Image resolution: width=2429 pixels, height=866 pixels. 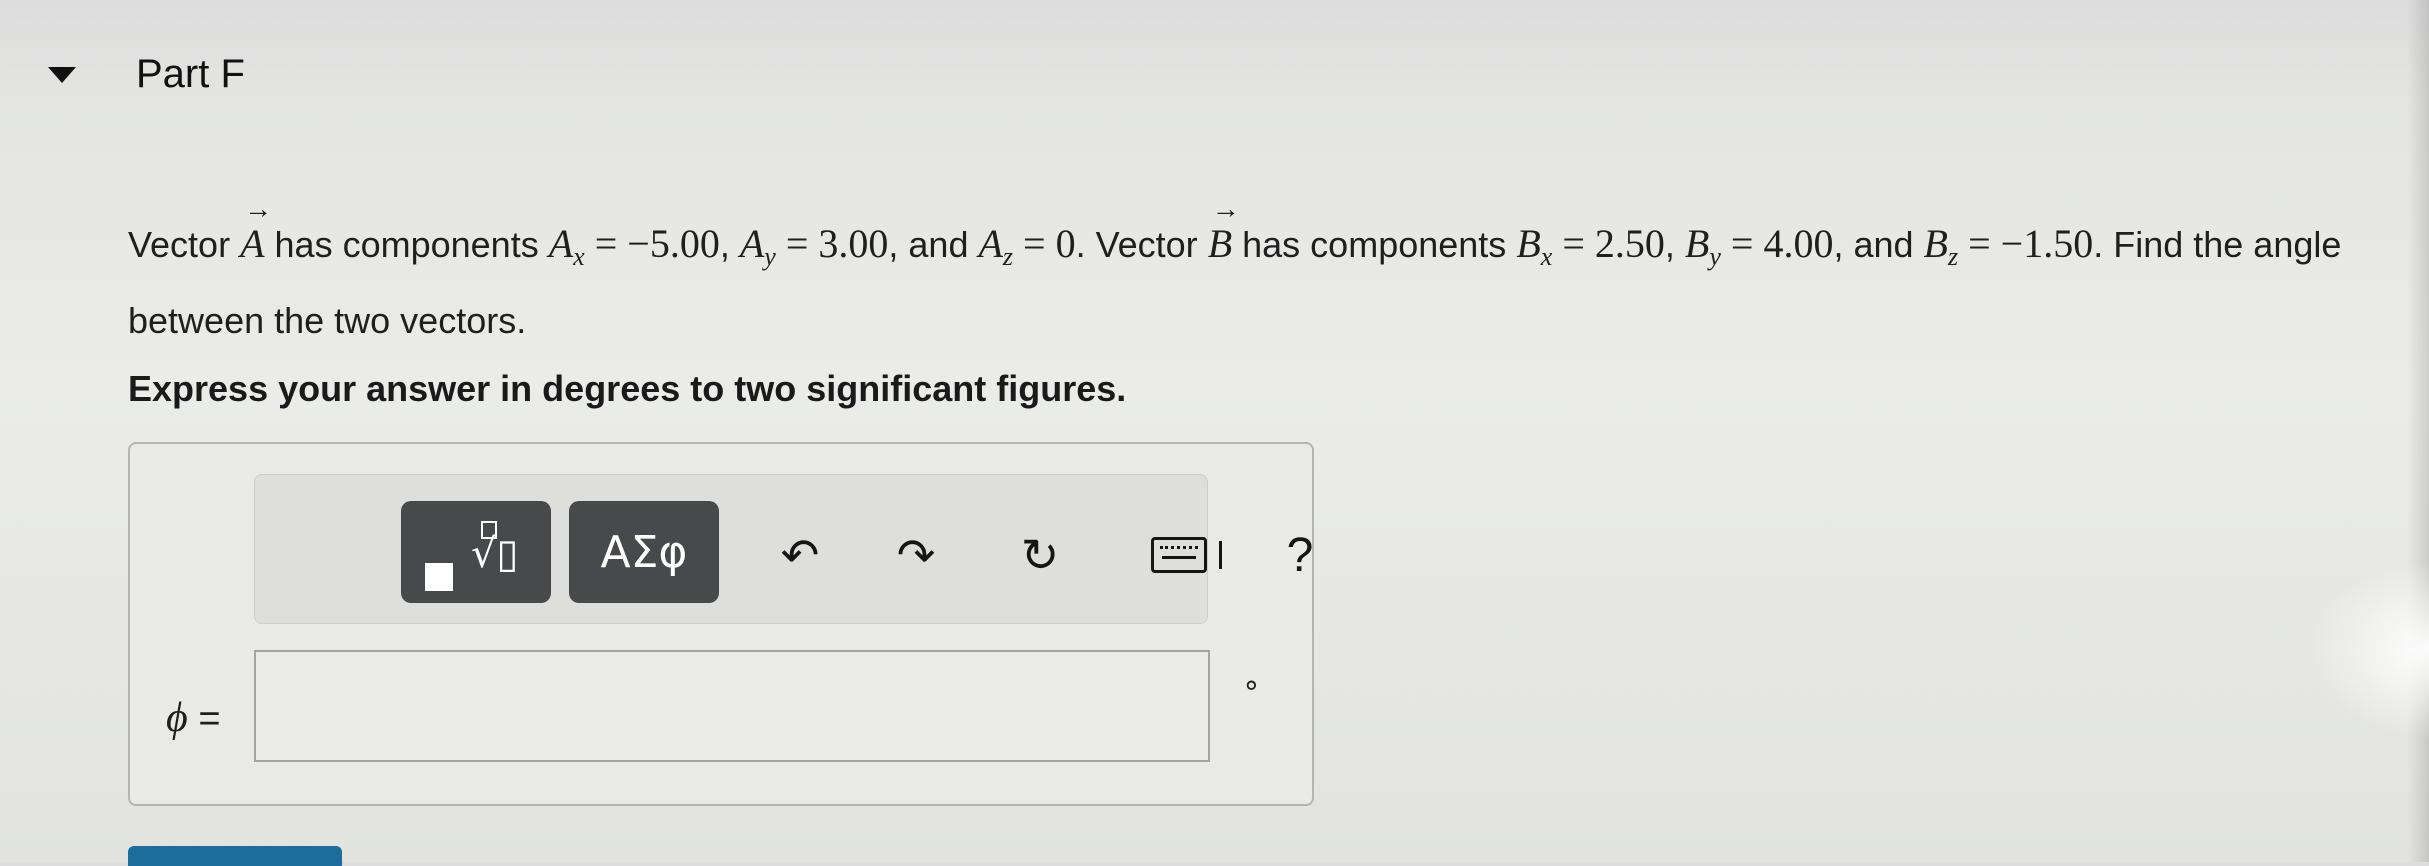 What do you see at coordinates (928, 244) in the screenshot?
I see `text-and-1: , and` at bounding box center [928, 244].